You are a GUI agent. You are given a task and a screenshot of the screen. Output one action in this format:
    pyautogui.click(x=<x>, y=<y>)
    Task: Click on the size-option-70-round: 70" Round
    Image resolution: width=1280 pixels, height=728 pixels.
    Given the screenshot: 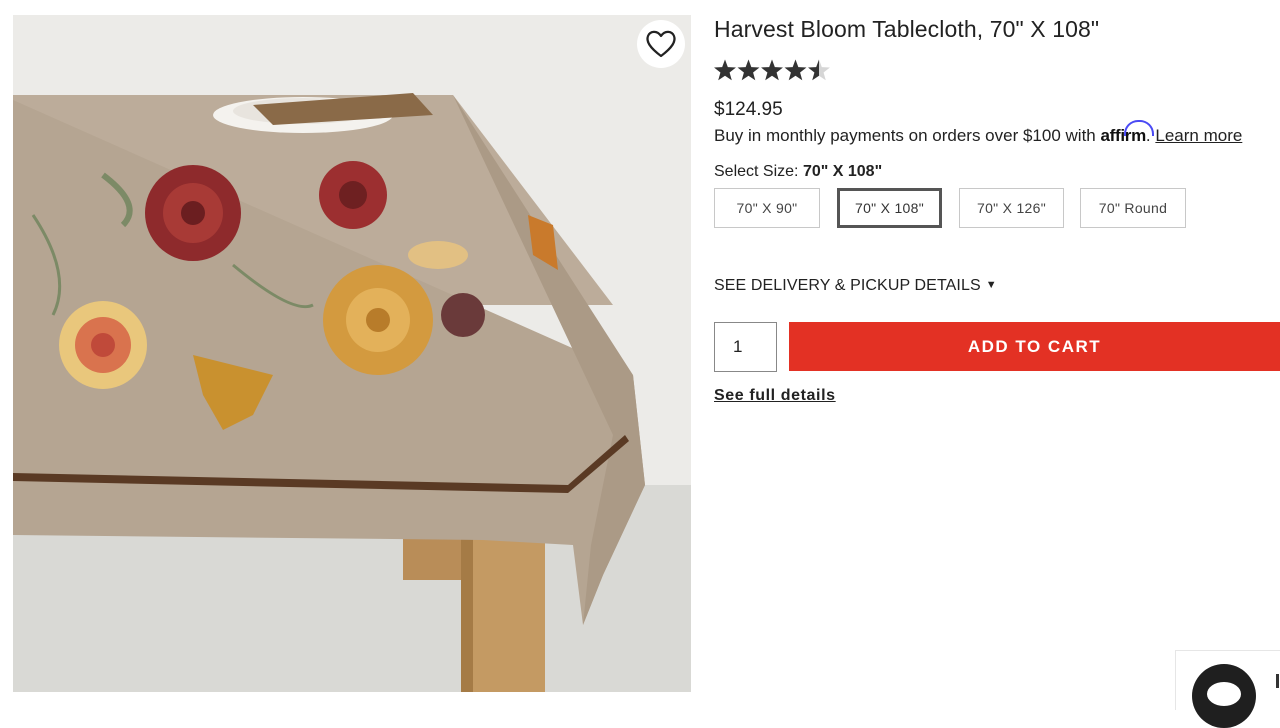 What is the action you would take?
    pyautogui.click(x=1133, y=208)
    